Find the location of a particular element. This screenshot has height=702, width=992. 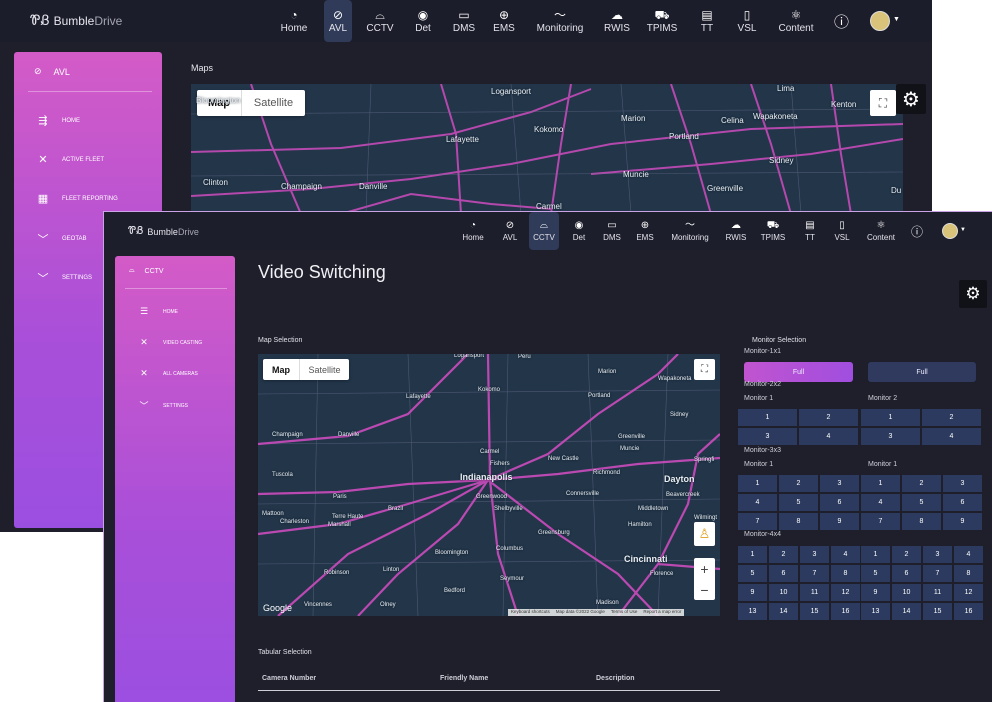

column-header-camera-number: Camera Number is located at coordinates (289, 678).